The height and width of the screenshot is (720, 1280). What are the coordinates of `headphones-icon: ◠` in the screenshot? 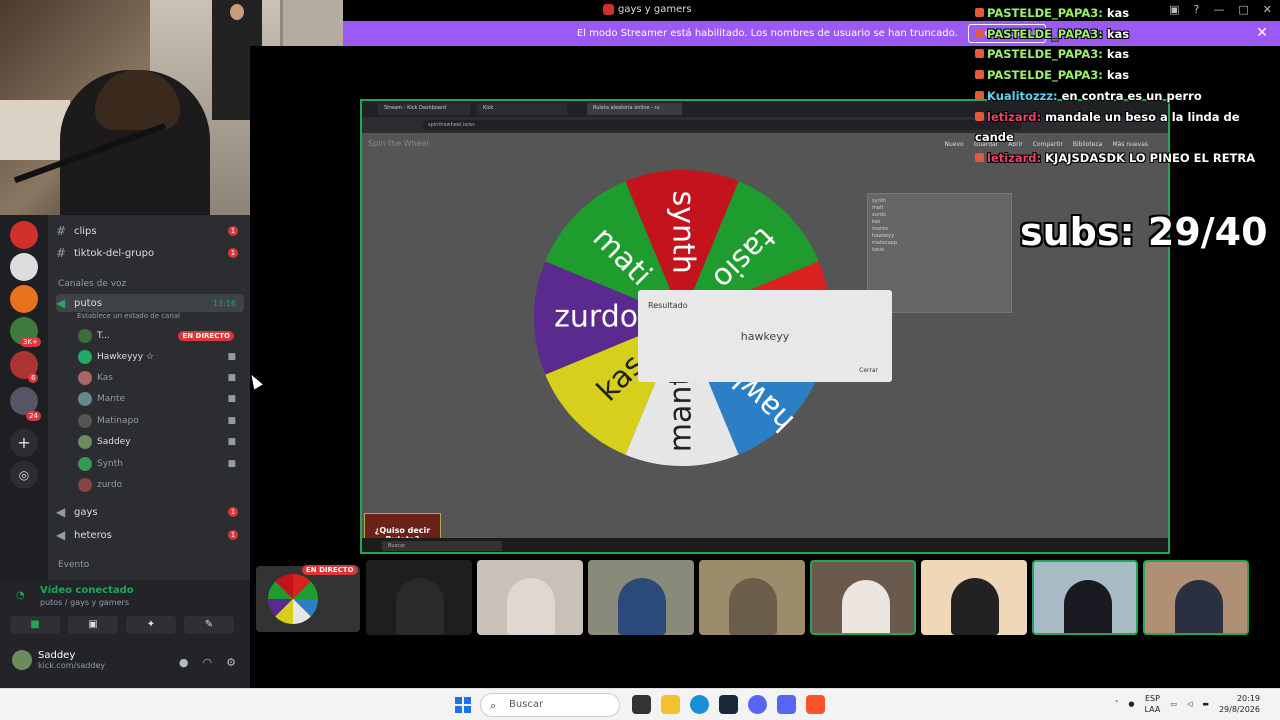 It's located at (208, 662).